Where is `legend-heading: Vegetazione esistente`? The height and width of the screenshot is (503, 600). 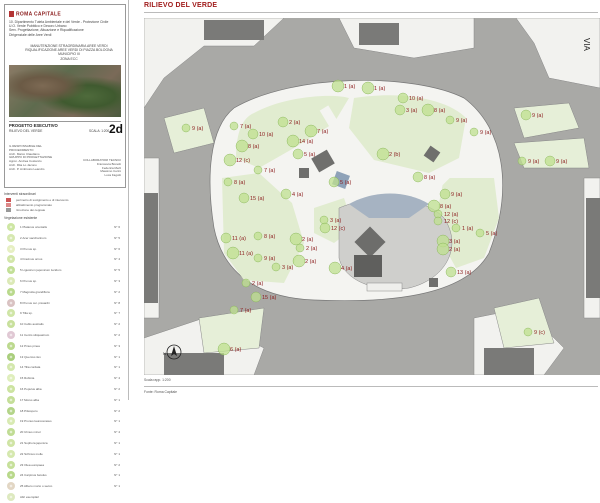 legend-heading: Vegetazione esistente is located at coordinates (21, 218).